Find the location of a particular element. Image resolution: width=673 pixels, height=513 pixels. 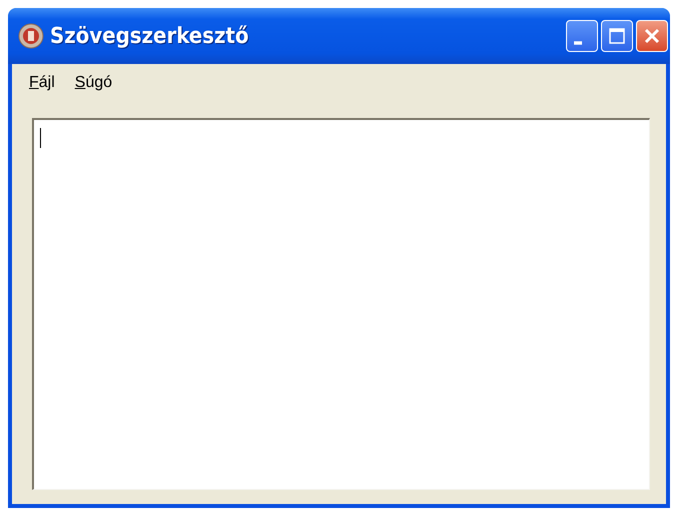

menu-item: Fájl is located at coordinates (42, 83).